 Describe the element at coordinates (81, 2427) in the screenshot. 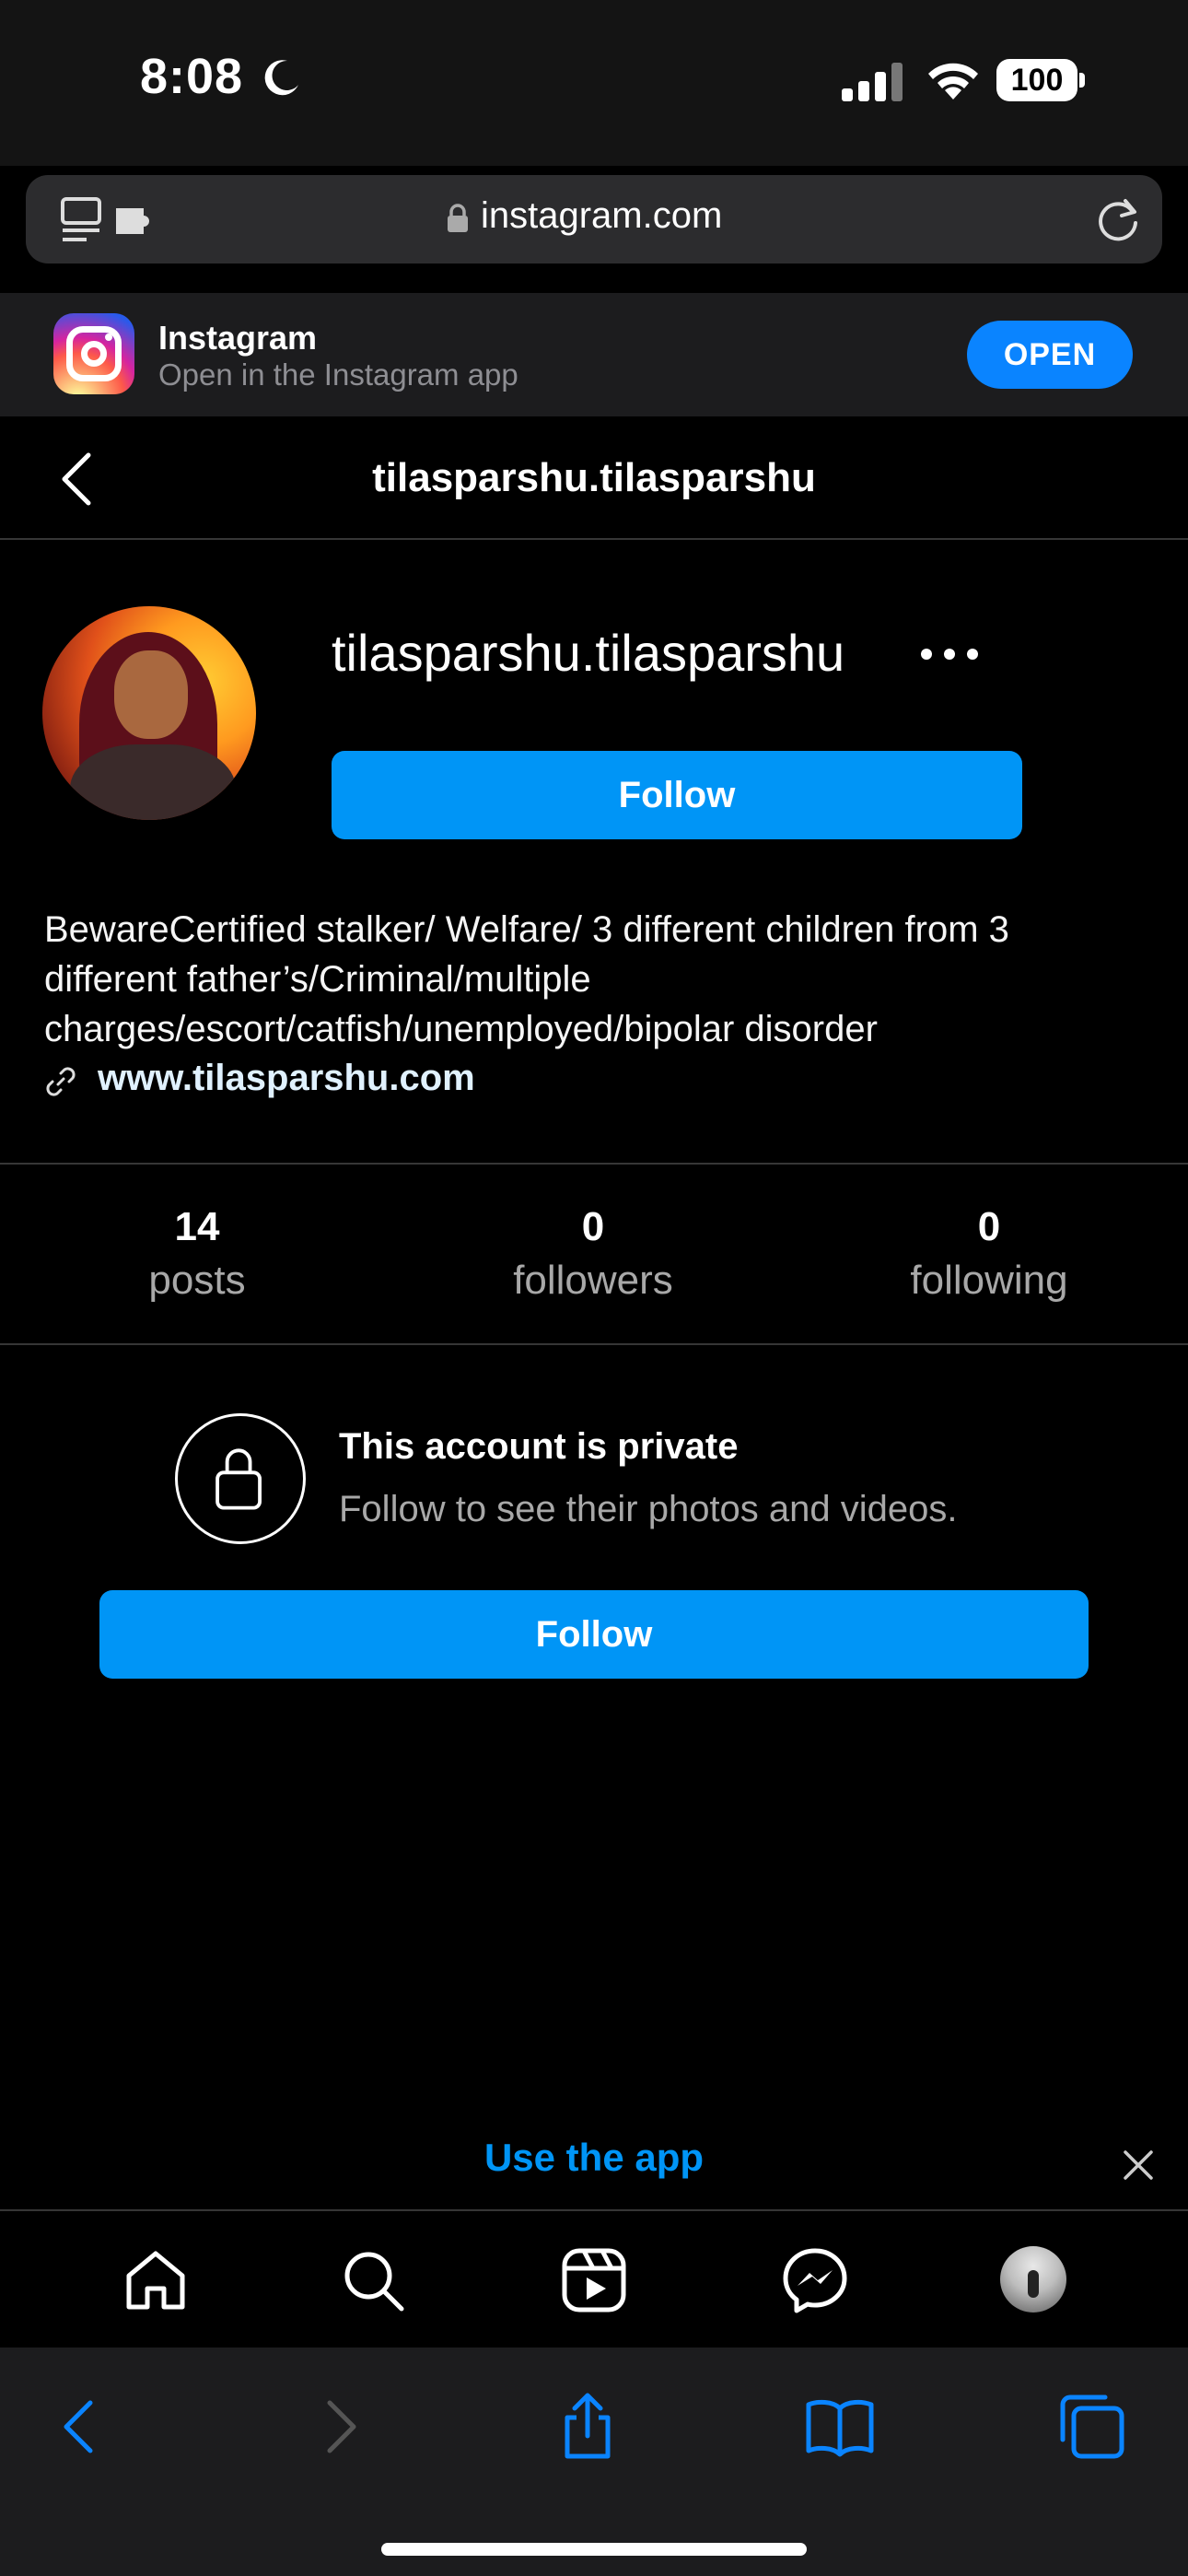

I see `back-icon` at that location.